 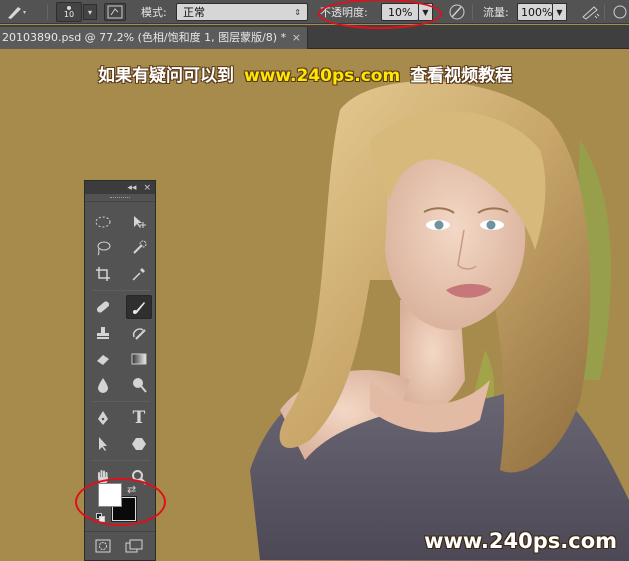 I want to click on brush-tool, so click(x=139, y=307).